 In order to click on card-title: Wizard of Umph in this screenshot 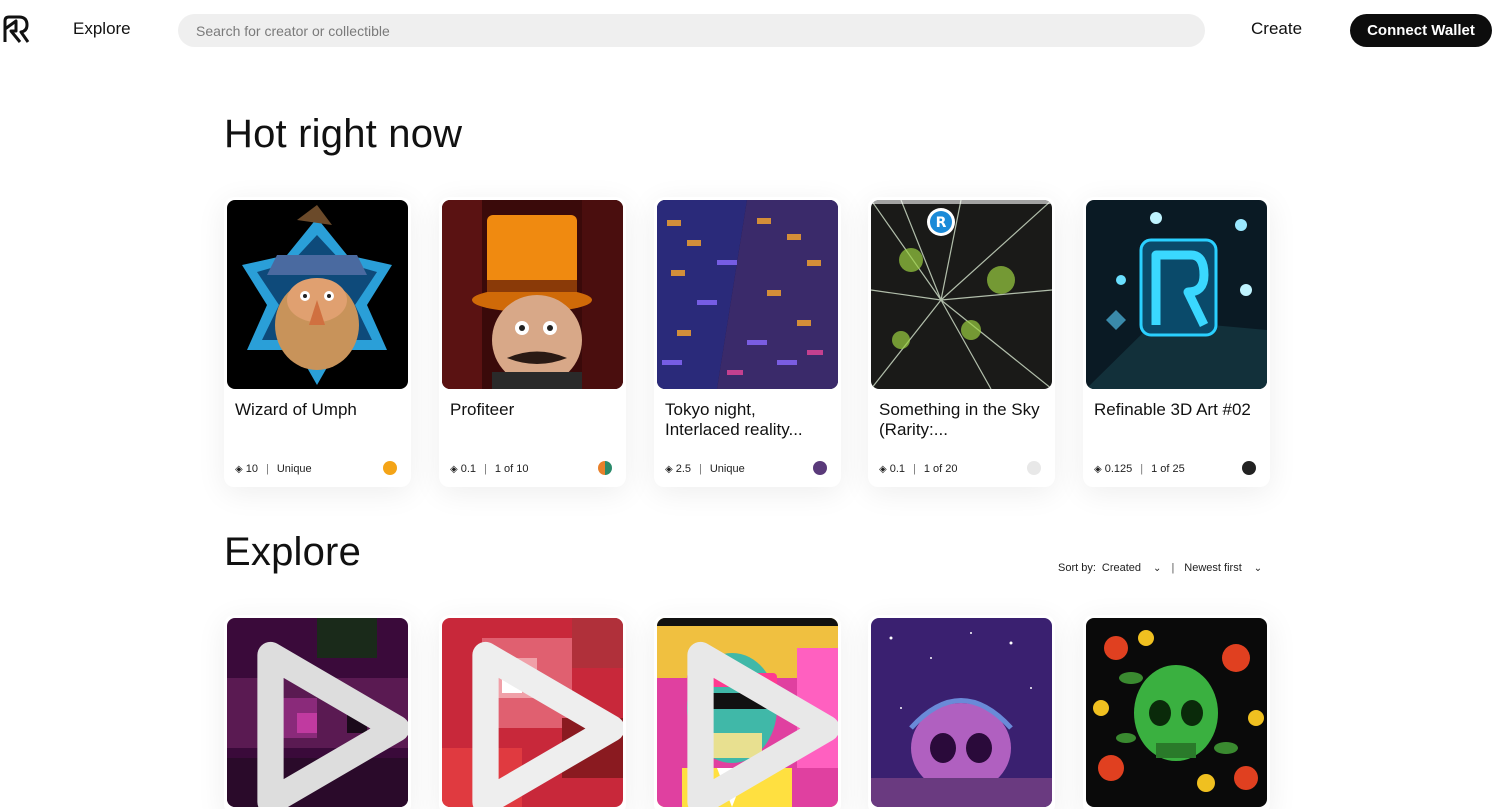, I will do `click(296, 409)`.